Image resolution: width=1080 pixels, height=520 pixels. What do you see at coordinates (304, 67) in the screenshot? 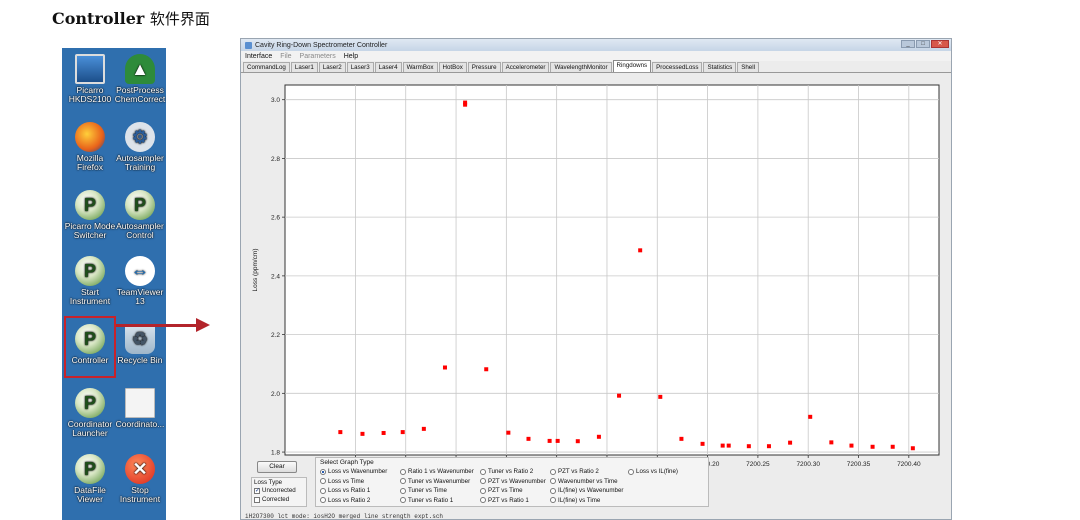
I see `tab-laser1: Laser1` at bounding box center [304, 67].